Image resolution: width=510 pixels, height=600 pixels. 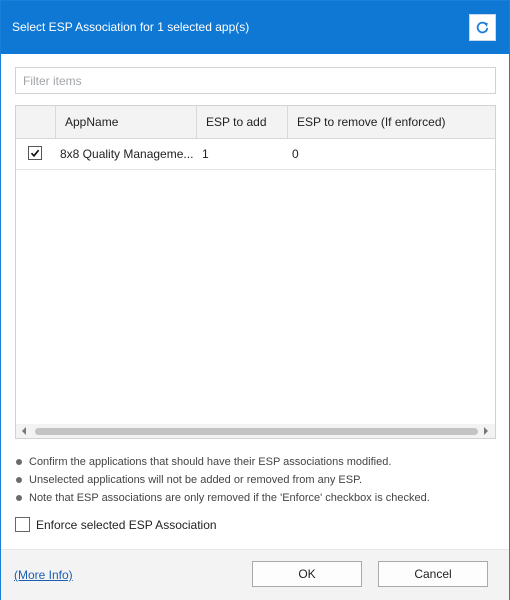 I want to click on dialog-footer: (More Info) OK Cancel, so click(x=255, y=574).